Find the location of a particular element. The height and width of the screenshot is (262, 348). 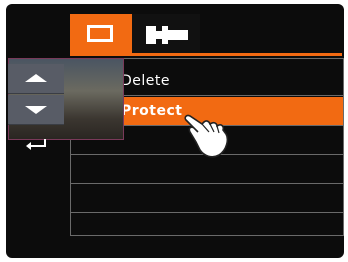

arrow-up-button is located at coordinates (36, 79).